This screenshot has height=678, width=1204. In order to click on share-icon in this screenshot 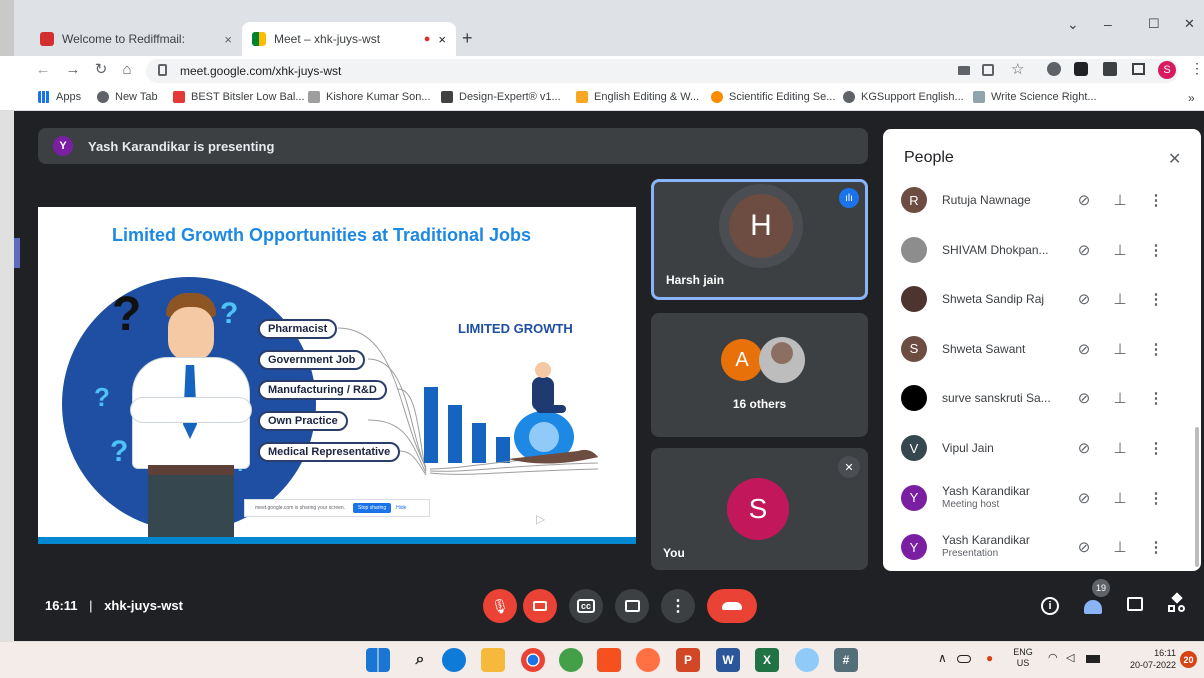, I will do `click(988, 70)`.